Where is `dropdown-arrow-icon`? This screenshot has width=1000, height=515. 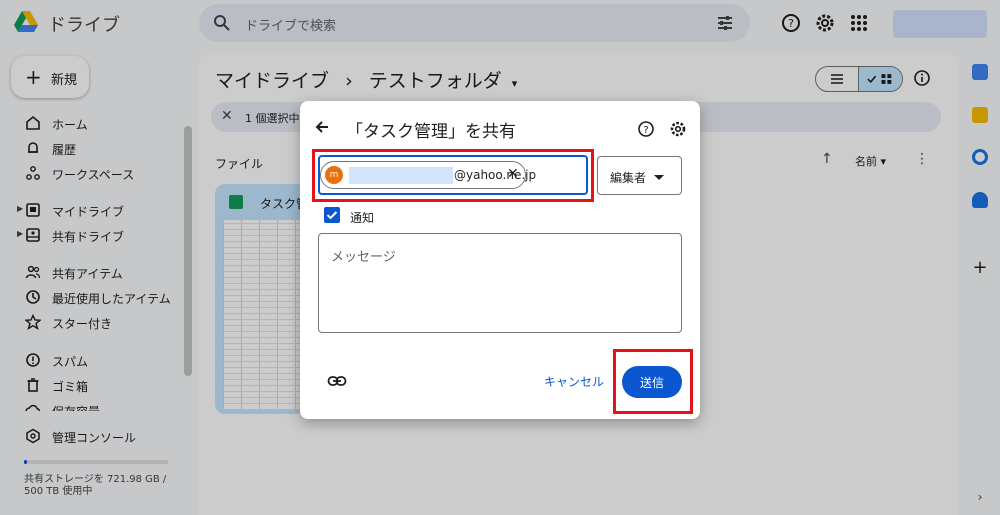 dropdown-arrow-icon is located at coordinates (659, 177).